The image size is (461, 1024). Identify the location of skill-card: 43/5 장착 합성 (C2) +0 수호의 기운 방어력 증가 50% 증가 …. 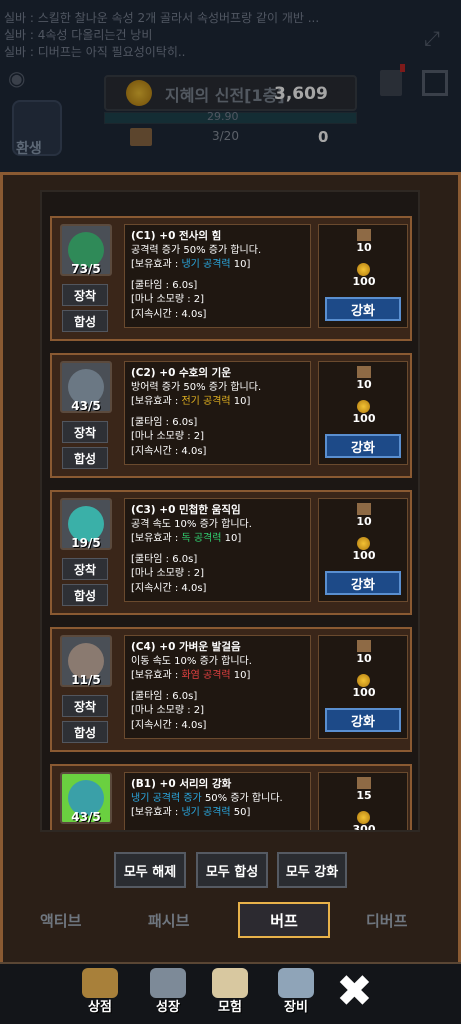
(231, 415).